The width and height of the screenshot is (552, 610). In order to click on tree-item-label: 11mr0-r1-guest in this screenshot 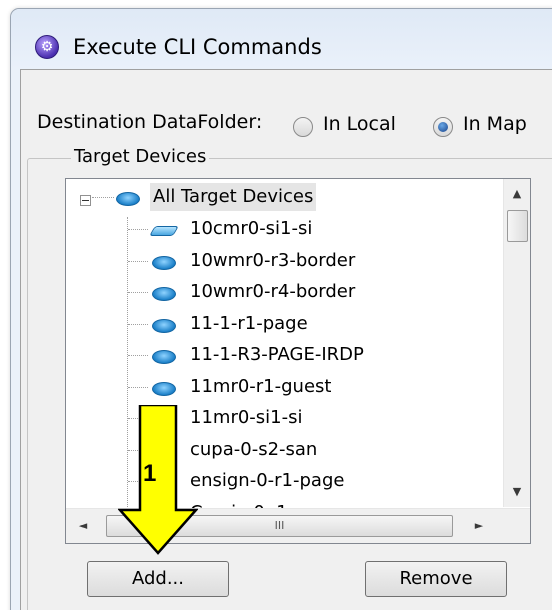, I will do `click(261, 386)`.